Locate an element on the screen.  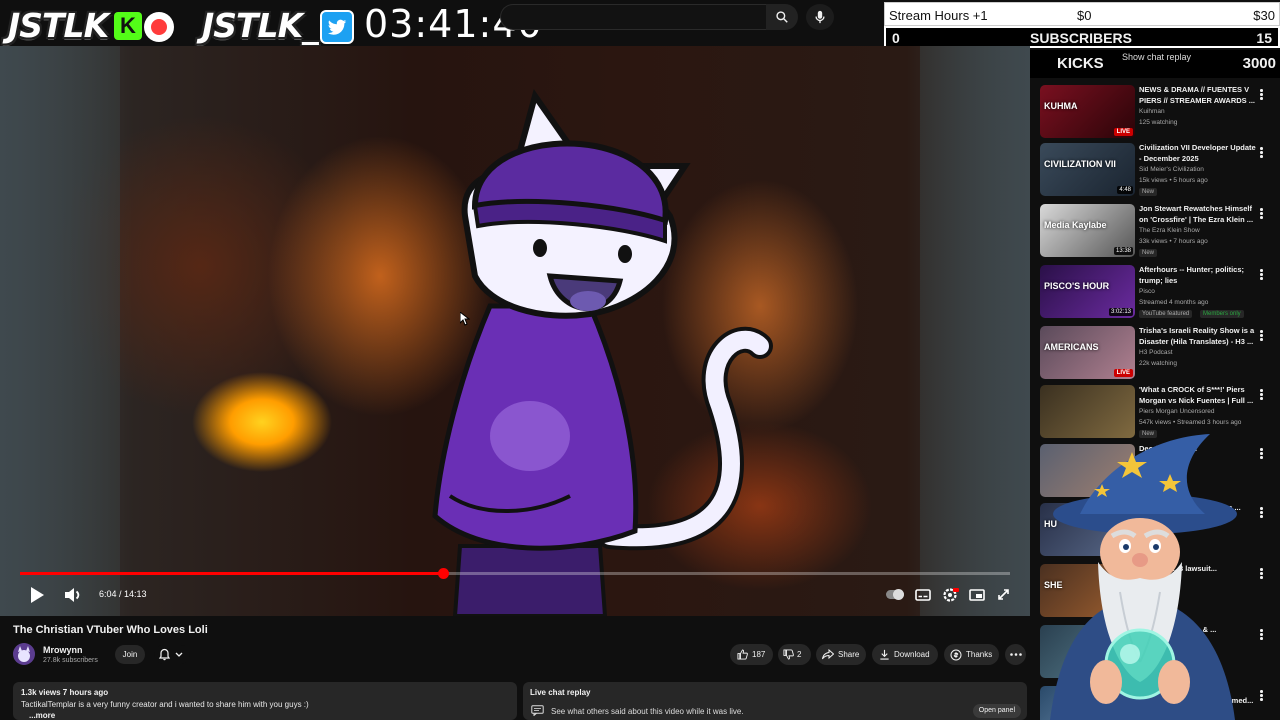
avatar is located at coordinates (24, 654).